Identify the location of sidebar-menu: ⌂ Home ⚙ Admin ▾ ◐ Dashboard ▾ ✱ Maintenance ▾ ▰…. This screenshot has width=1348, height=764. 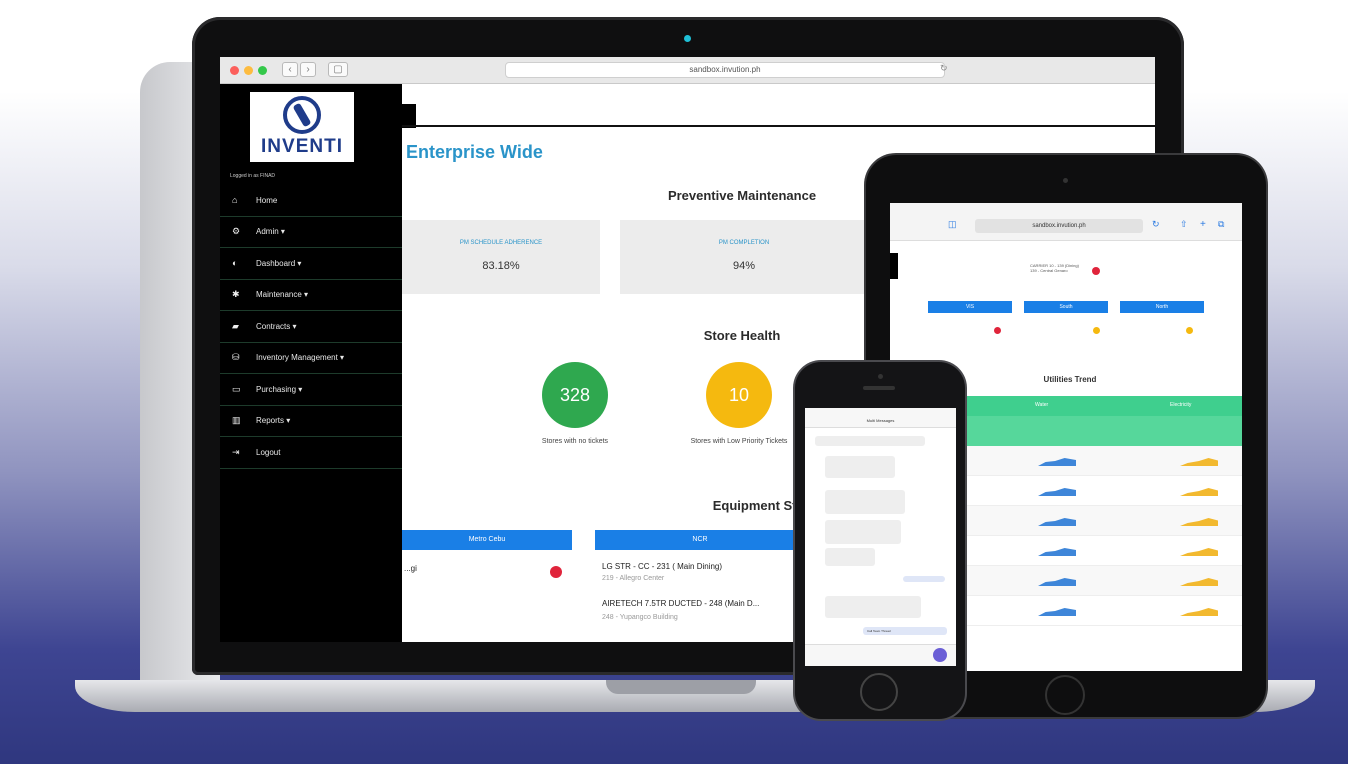
(311, 327).